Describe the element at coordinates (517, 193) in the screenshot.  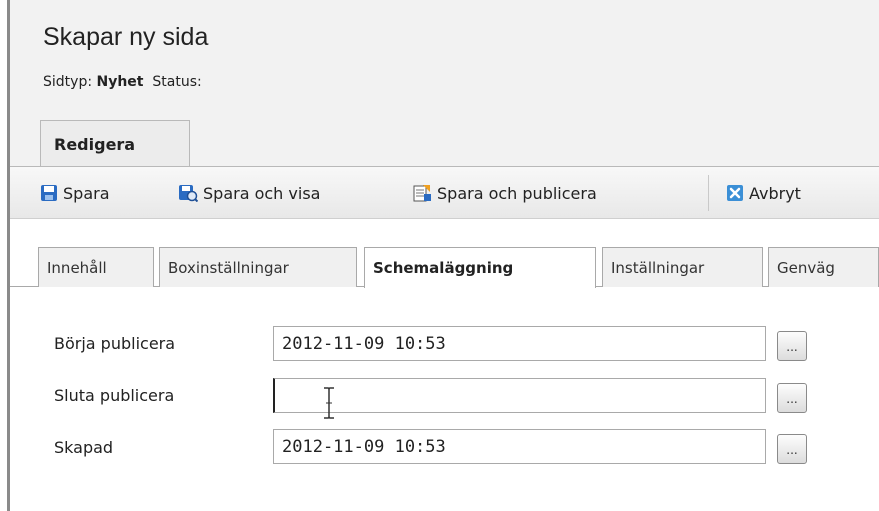
I see `save-and-publish-label: Spara och publicera` at that location.